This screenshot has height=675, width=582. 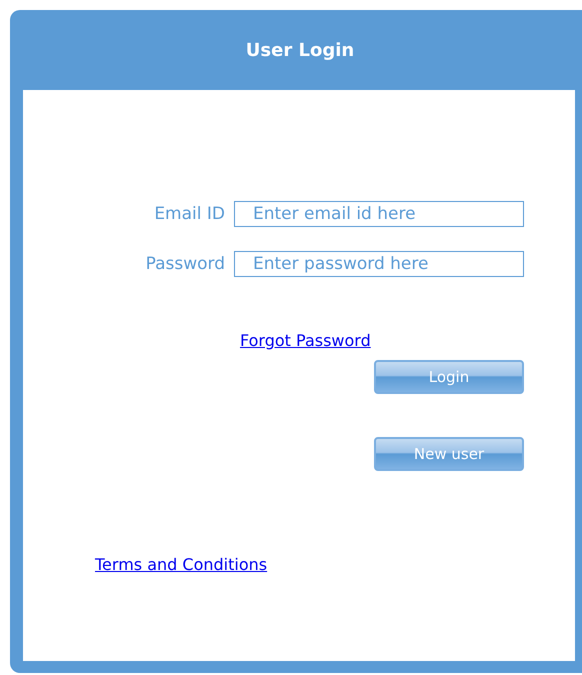 What do you see at coordinates (189, 214) in the screenshot?
I see `field-label: Email ID` at bounding box center [189, 214].